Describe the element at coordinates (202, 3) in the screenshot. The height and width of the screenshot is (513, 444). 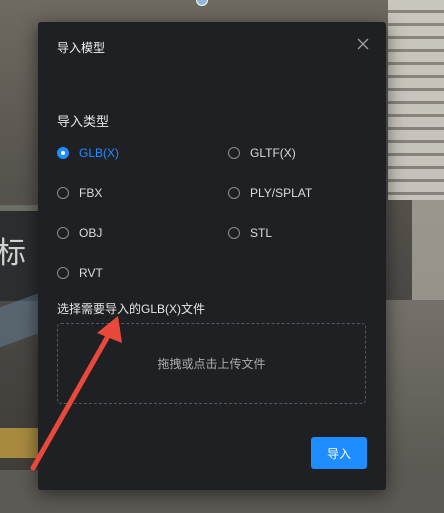
I see `scene-marker-icon` at that location.